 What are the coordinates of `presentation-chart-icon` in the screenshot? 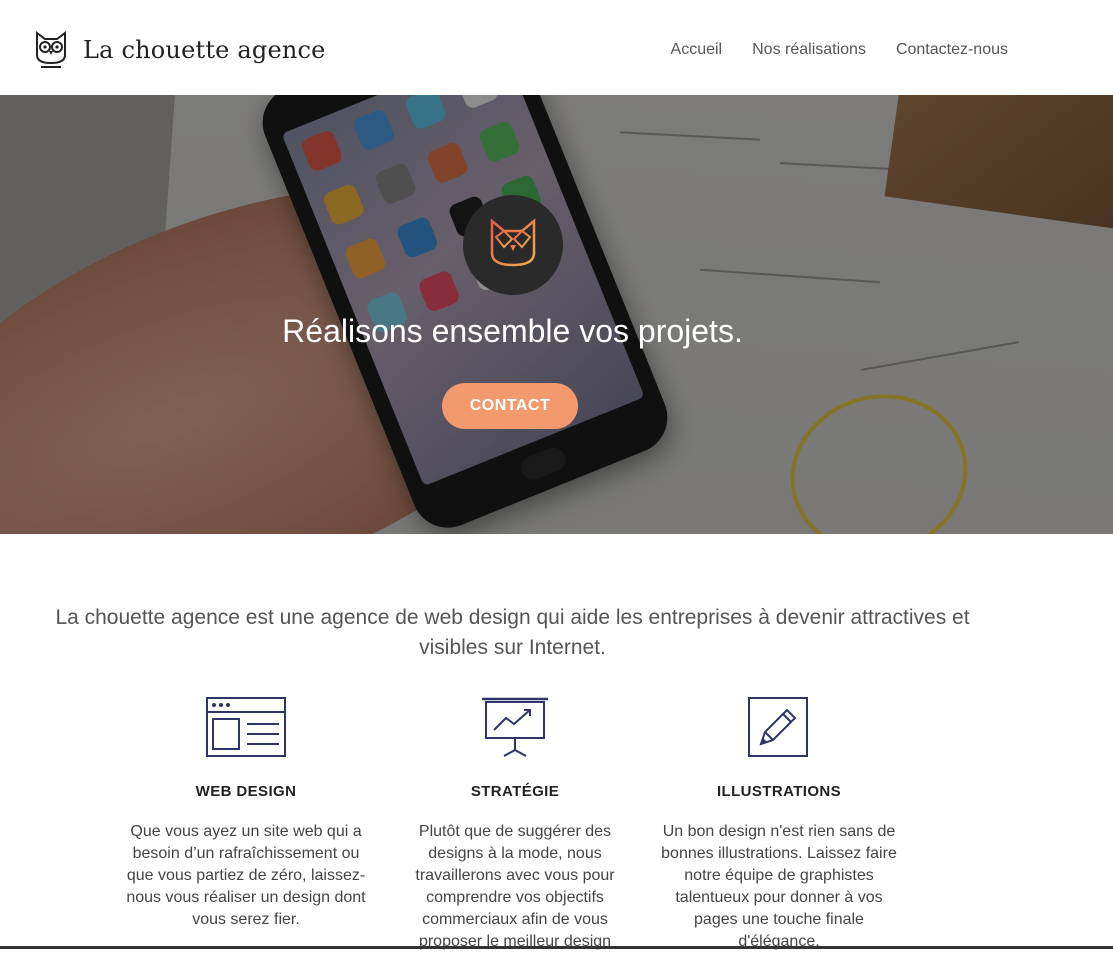 It's located at (515, 727).